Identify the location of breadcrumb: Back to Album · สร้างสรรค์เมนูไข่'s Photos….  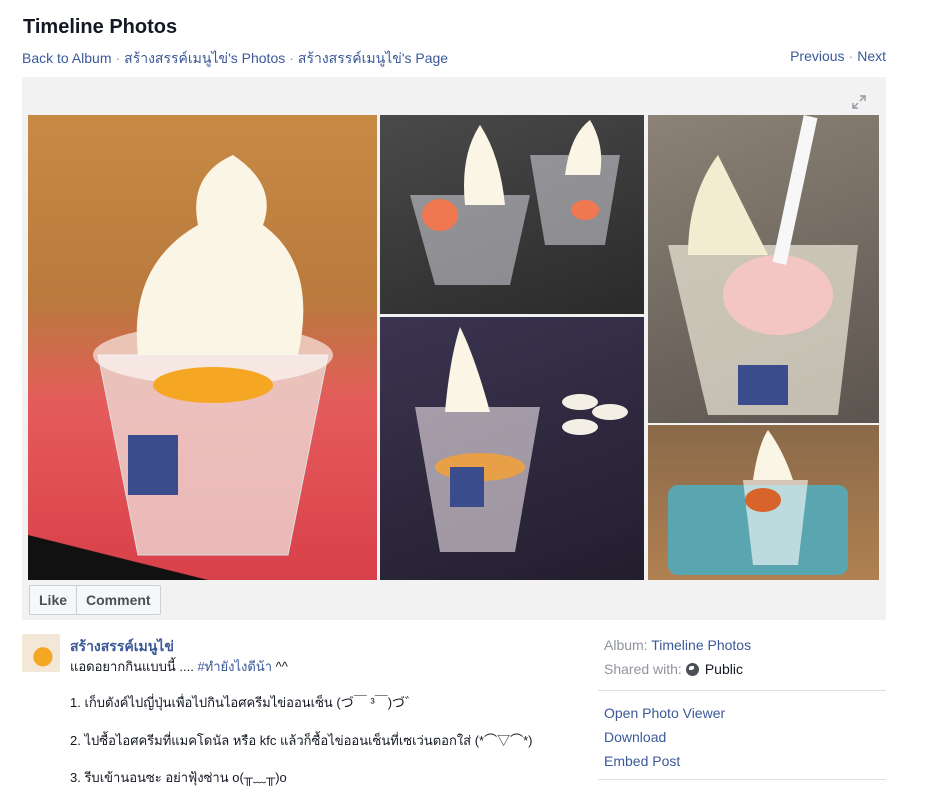
(235, 59).